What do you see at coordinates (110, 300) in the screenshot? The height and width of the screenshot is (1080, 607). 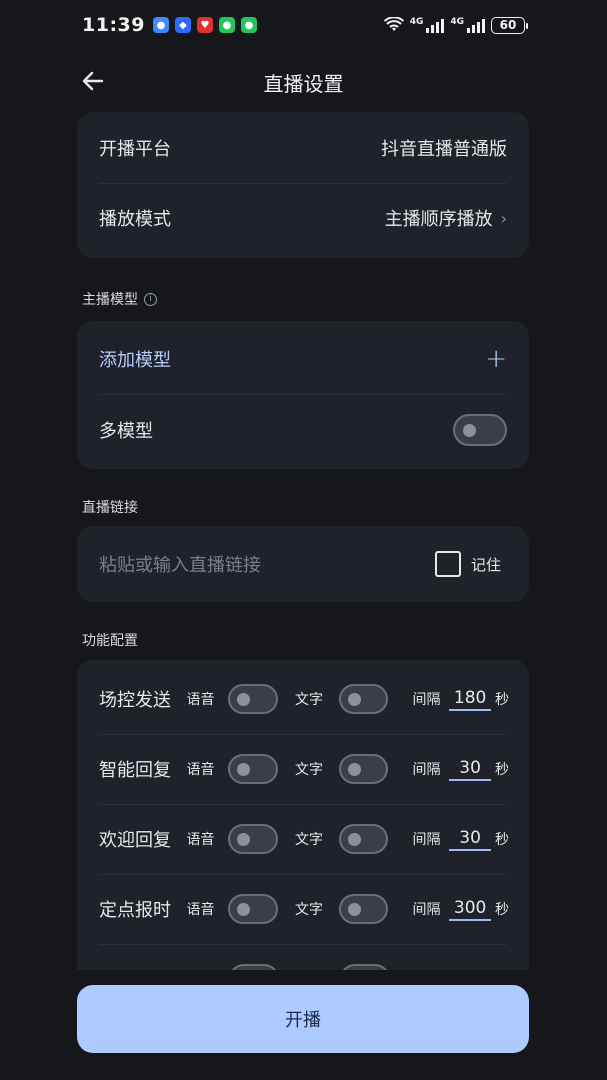 I see `model-section-label: 主播模型` at bounding box center [110, 300].